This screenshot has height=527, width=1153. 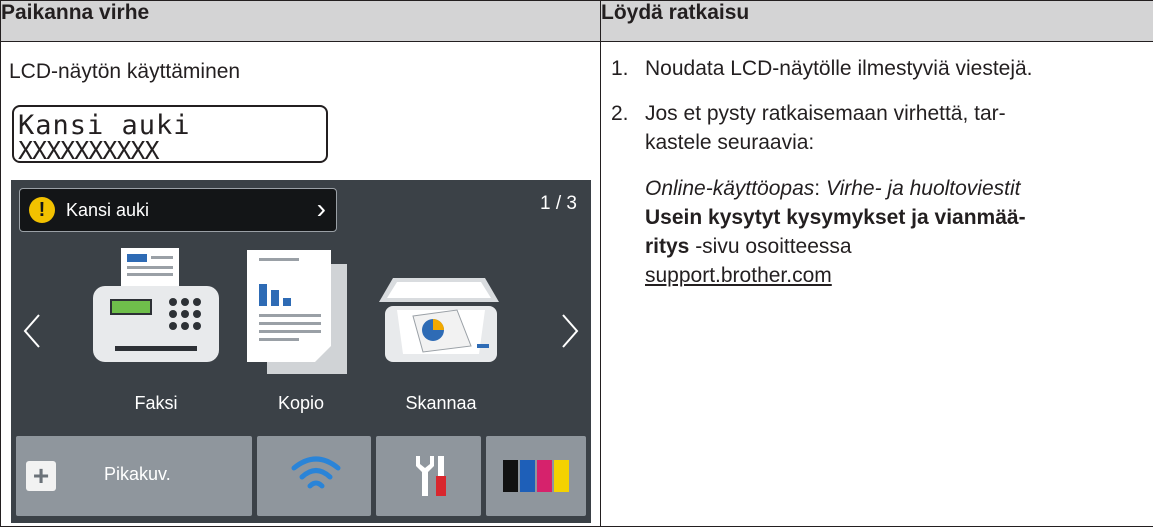 I want to click on tools-icon, so click(x=431, y=476).